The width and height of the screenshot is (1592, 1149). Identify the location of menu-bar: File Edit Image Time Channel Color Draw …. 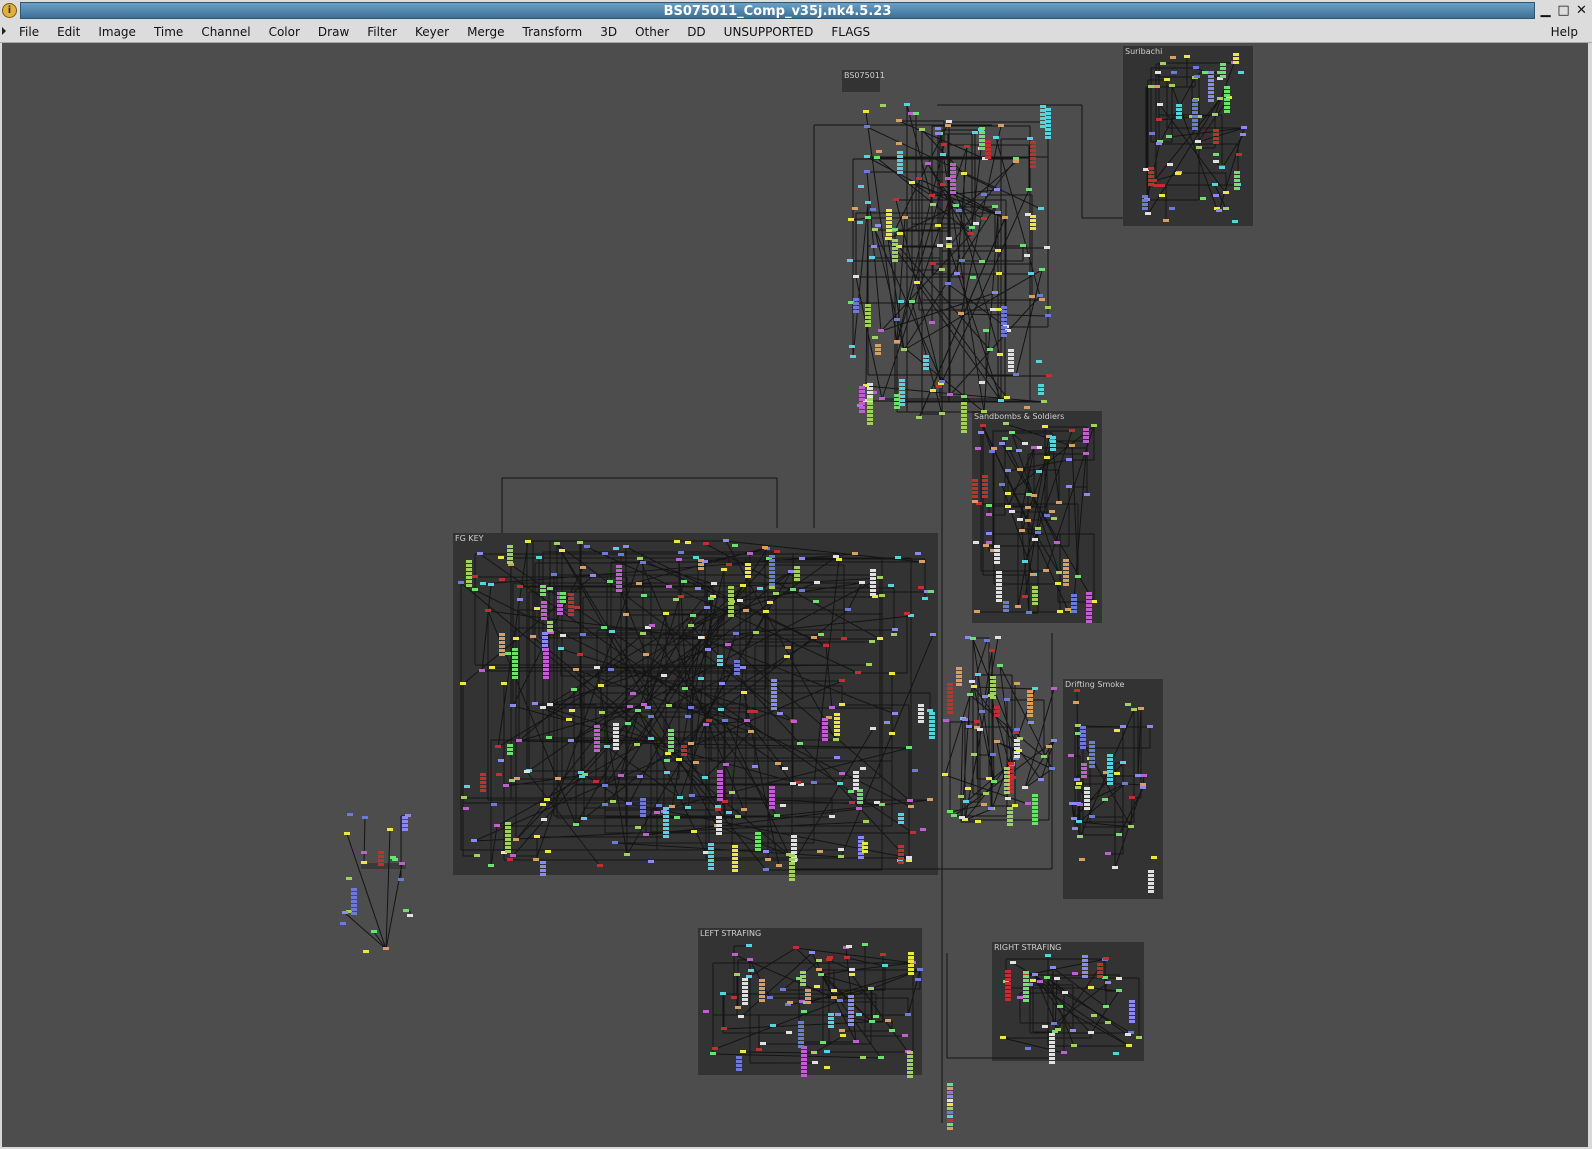
(796, 32).